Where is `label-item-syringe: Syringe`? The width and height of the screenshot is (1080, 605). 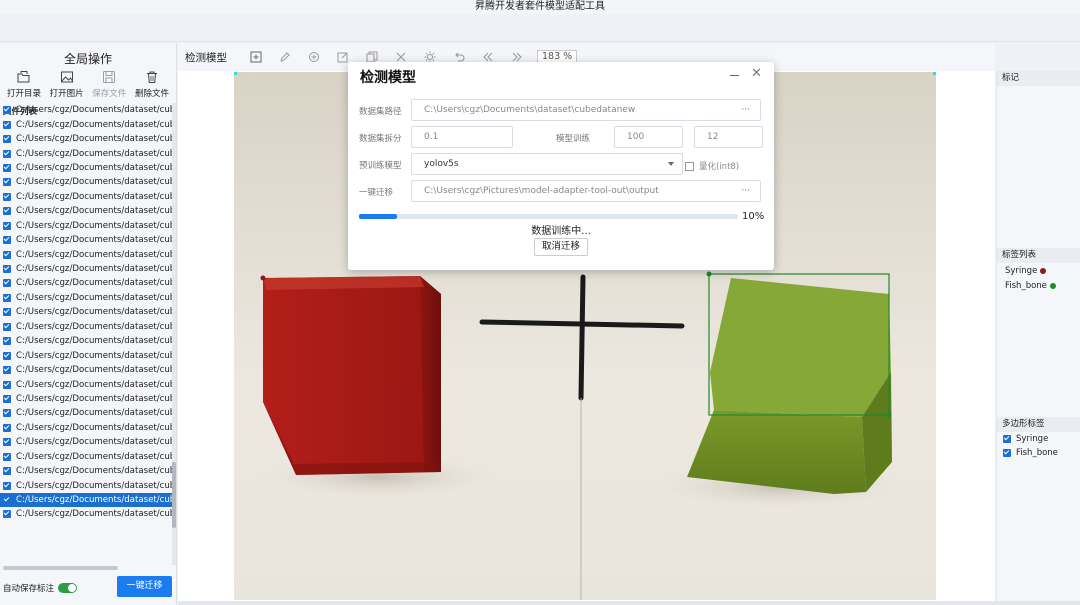
label-item-syringe: Syringe is located at coordinates (1038, 270).